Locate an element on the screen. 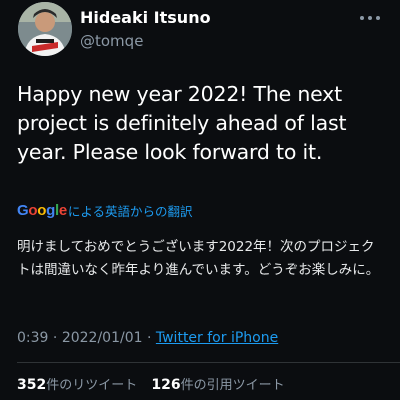  user-handle: @tomqe is located at coordinates (145, 41).